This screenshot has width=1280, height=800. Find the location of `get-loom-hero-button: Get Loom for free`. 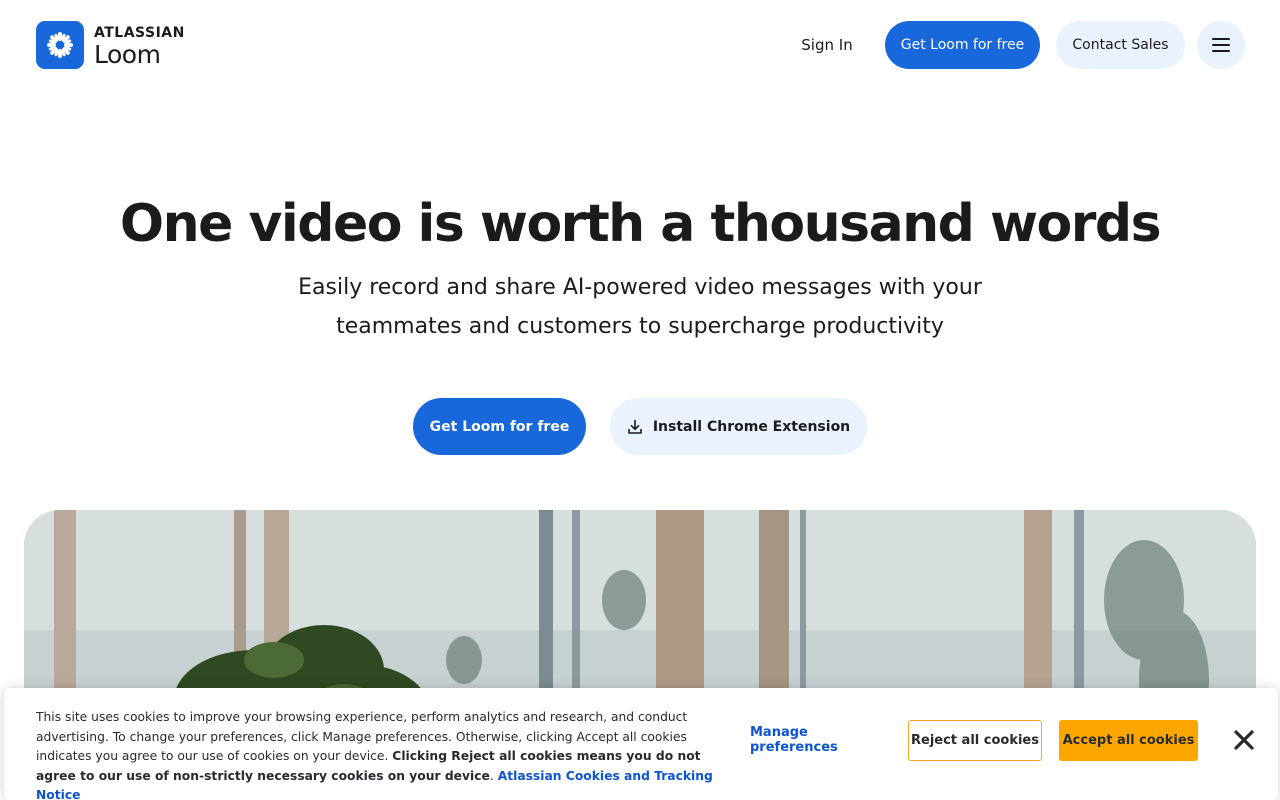

get-loom-hero-button: Get Loom for free is located at coordinates (499, 426).